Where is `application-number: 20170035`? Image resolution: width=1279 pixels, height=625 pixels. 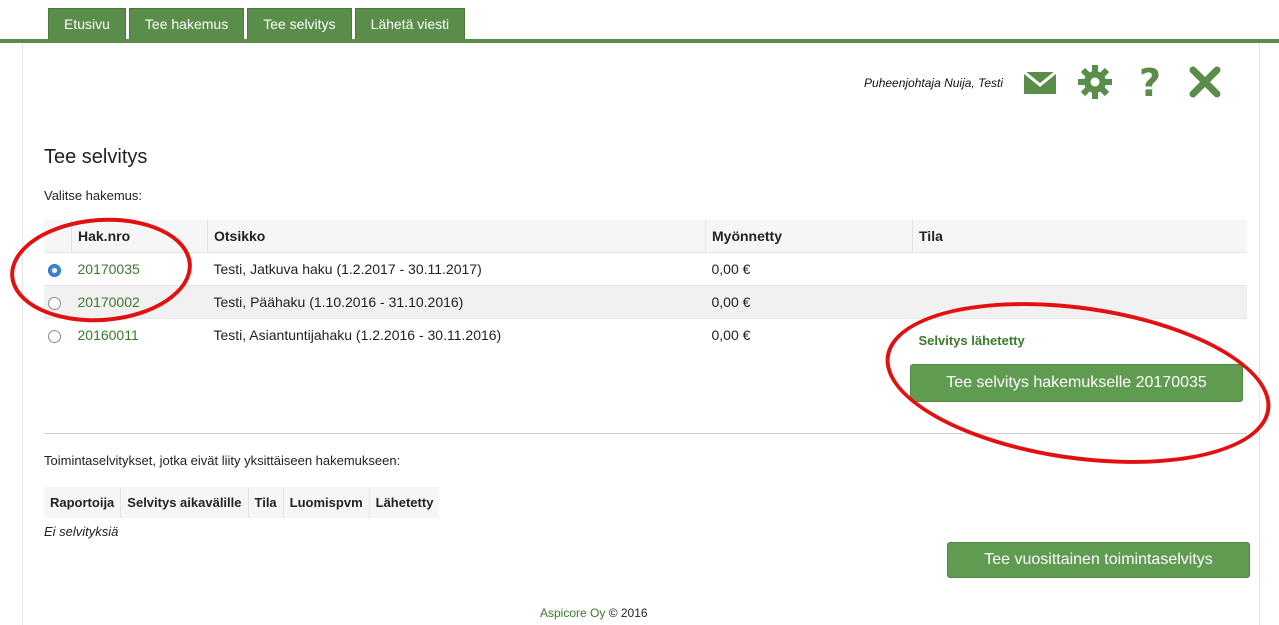
application-number: 20170035 is located at coordinates (139, 269).